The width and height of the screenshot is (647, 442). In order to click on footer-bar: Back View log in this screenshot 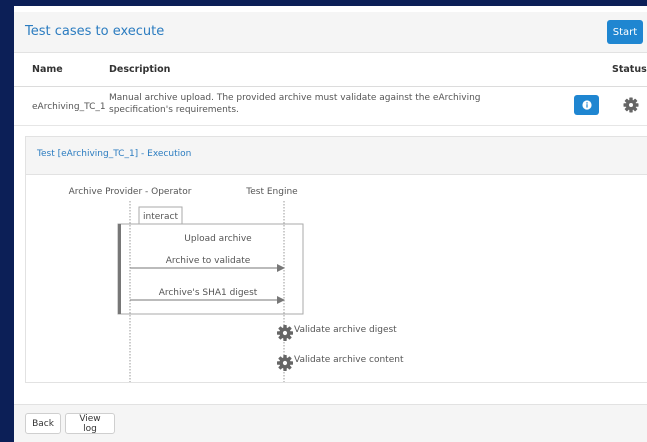, I will do `click(330, 423)`.